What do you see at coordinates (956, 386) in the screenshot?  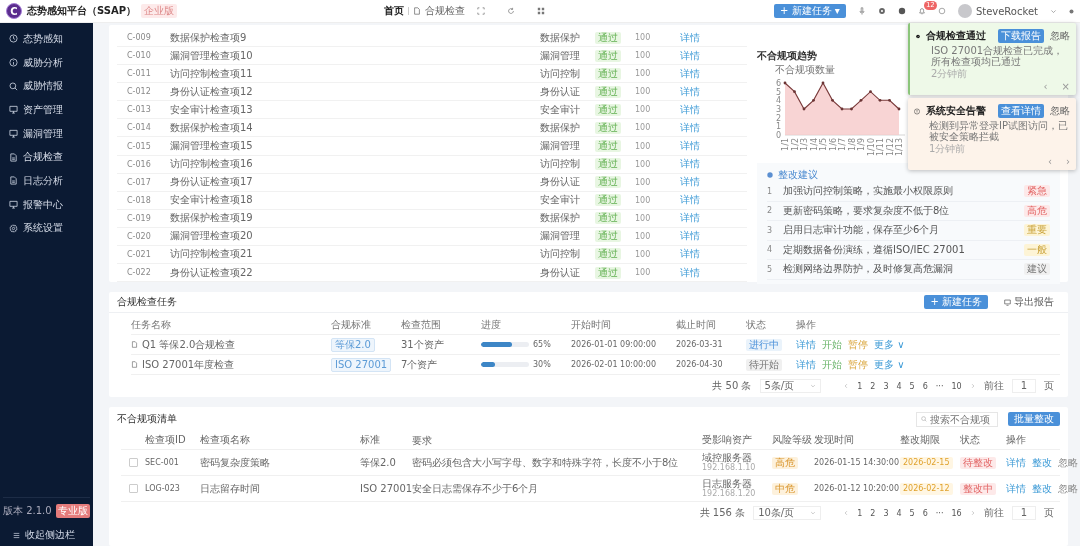 I see `page-button: 10` at bounding box center [956, 386].